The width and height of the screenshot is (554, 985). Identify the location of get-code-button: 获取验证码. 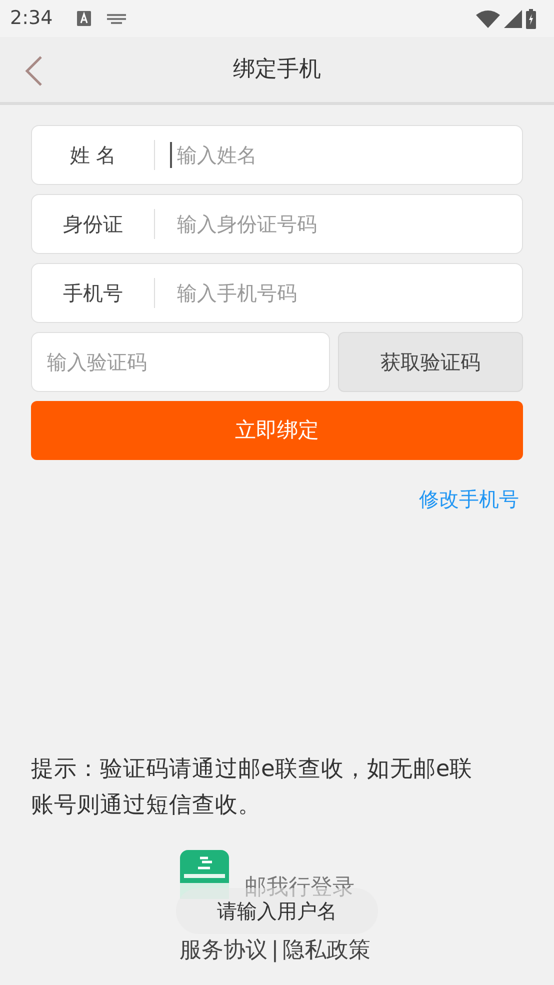
(430, 362).